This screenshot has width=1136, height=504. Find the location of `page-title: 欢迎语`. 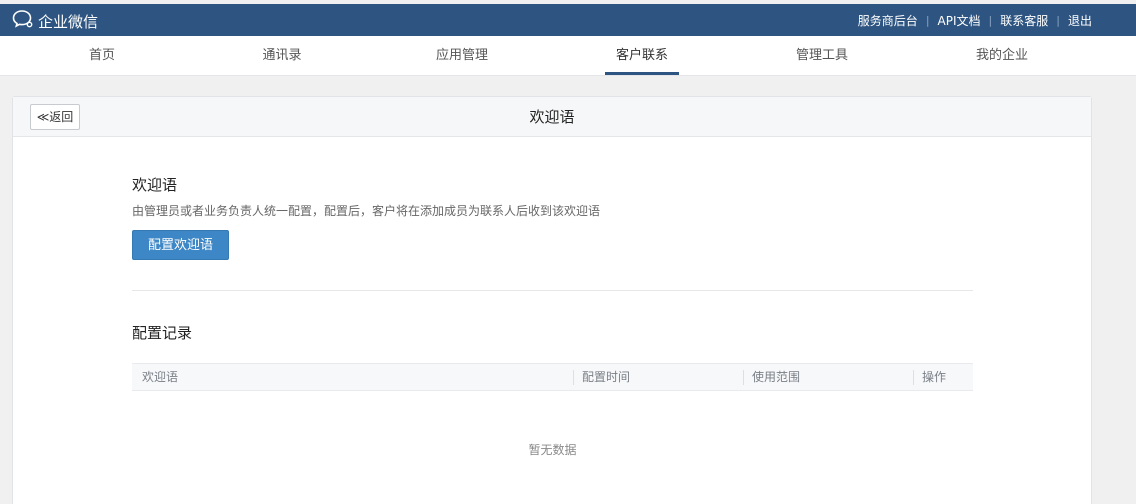

page-title: 欢迎语 is located at coordinates (552, 117).